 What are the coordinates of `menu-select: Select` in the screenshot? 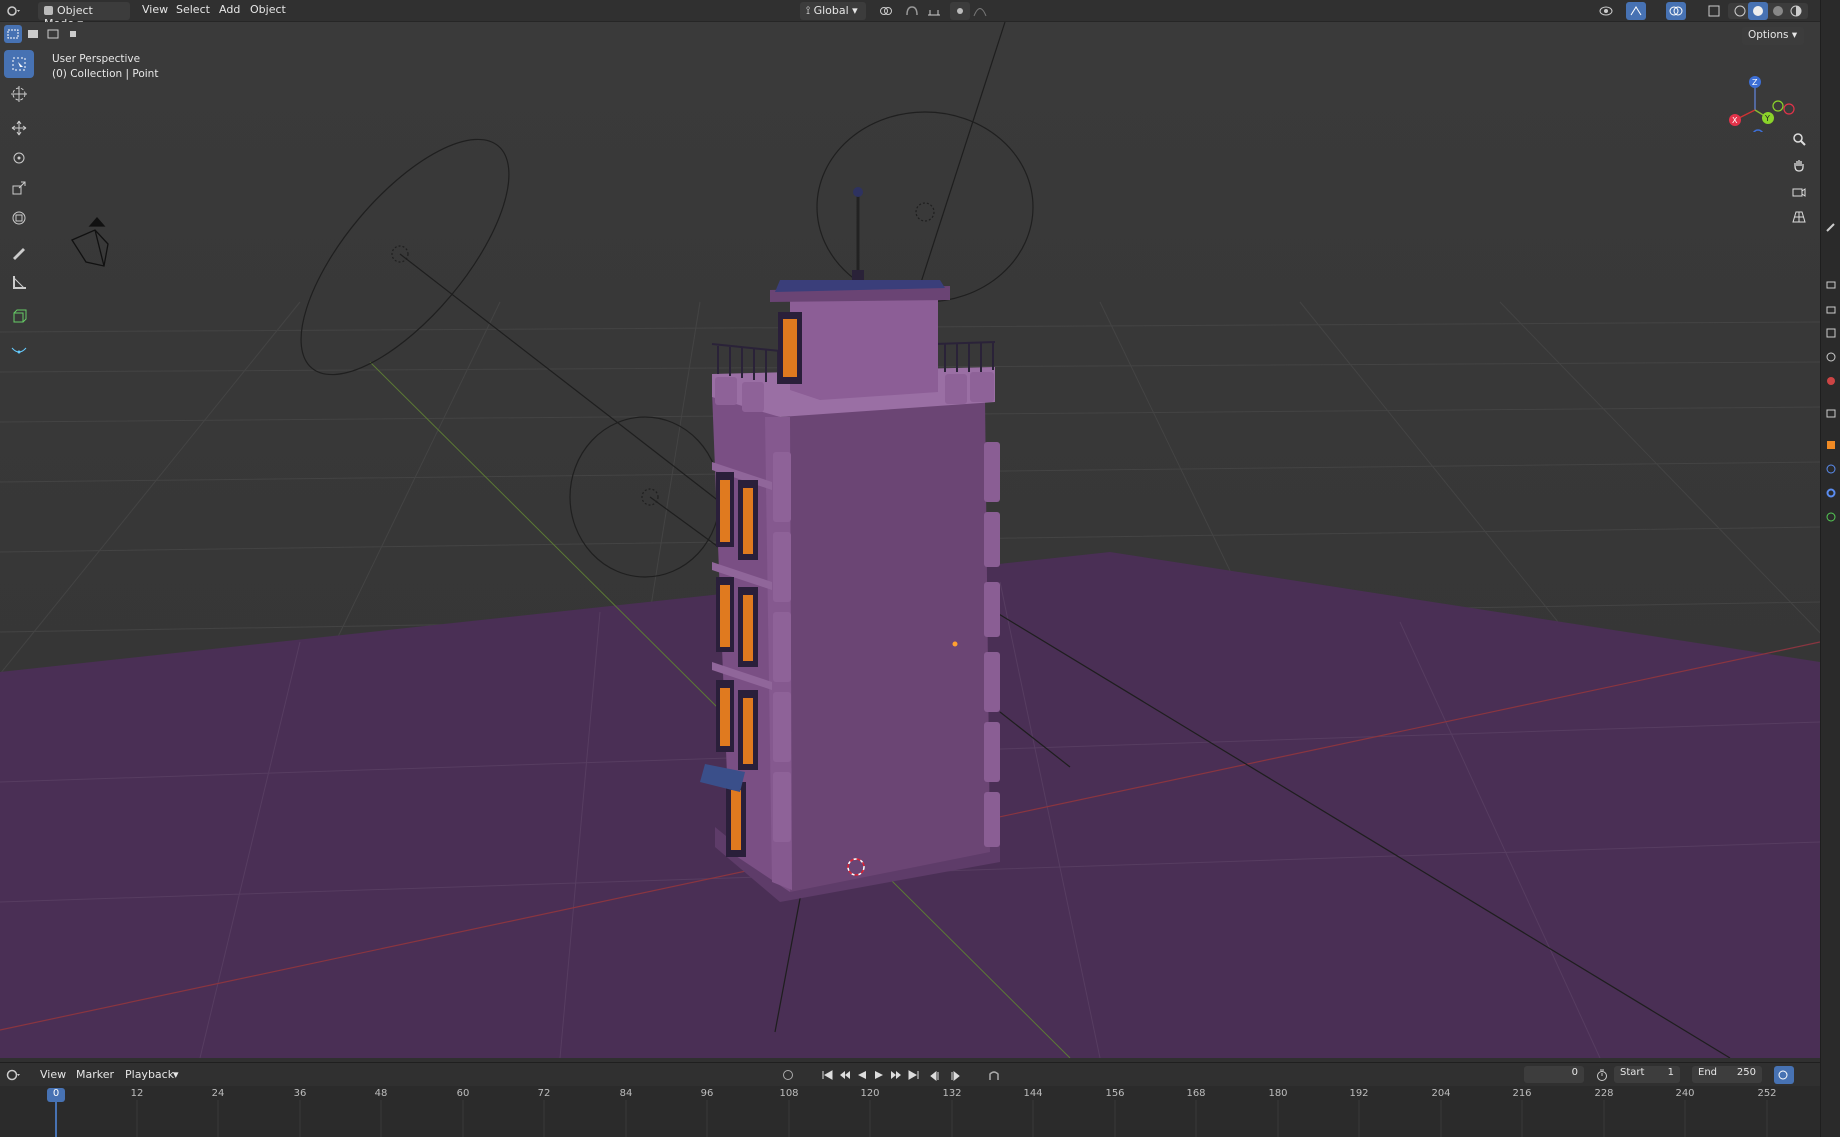 It's located at (193, 9).